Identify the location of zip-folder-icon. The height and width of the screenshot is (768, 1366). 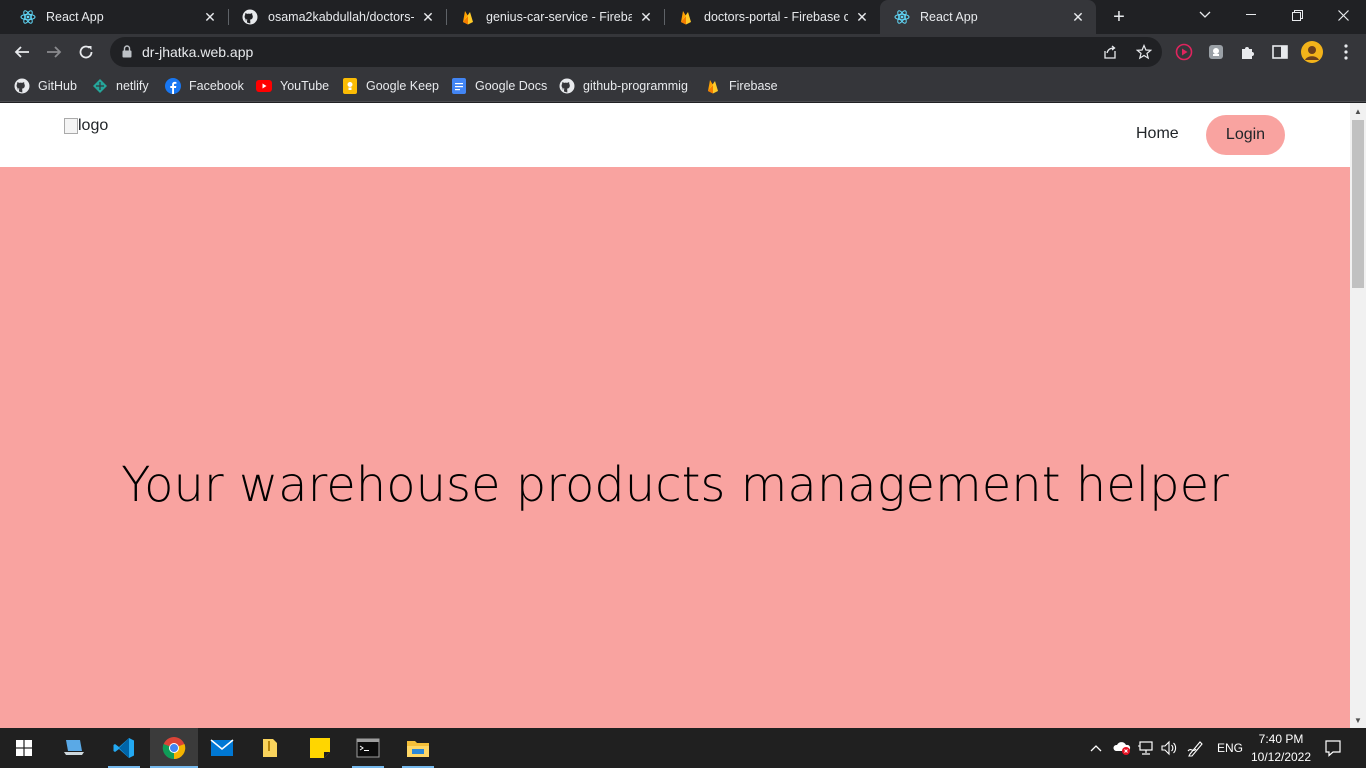
(270, 748).